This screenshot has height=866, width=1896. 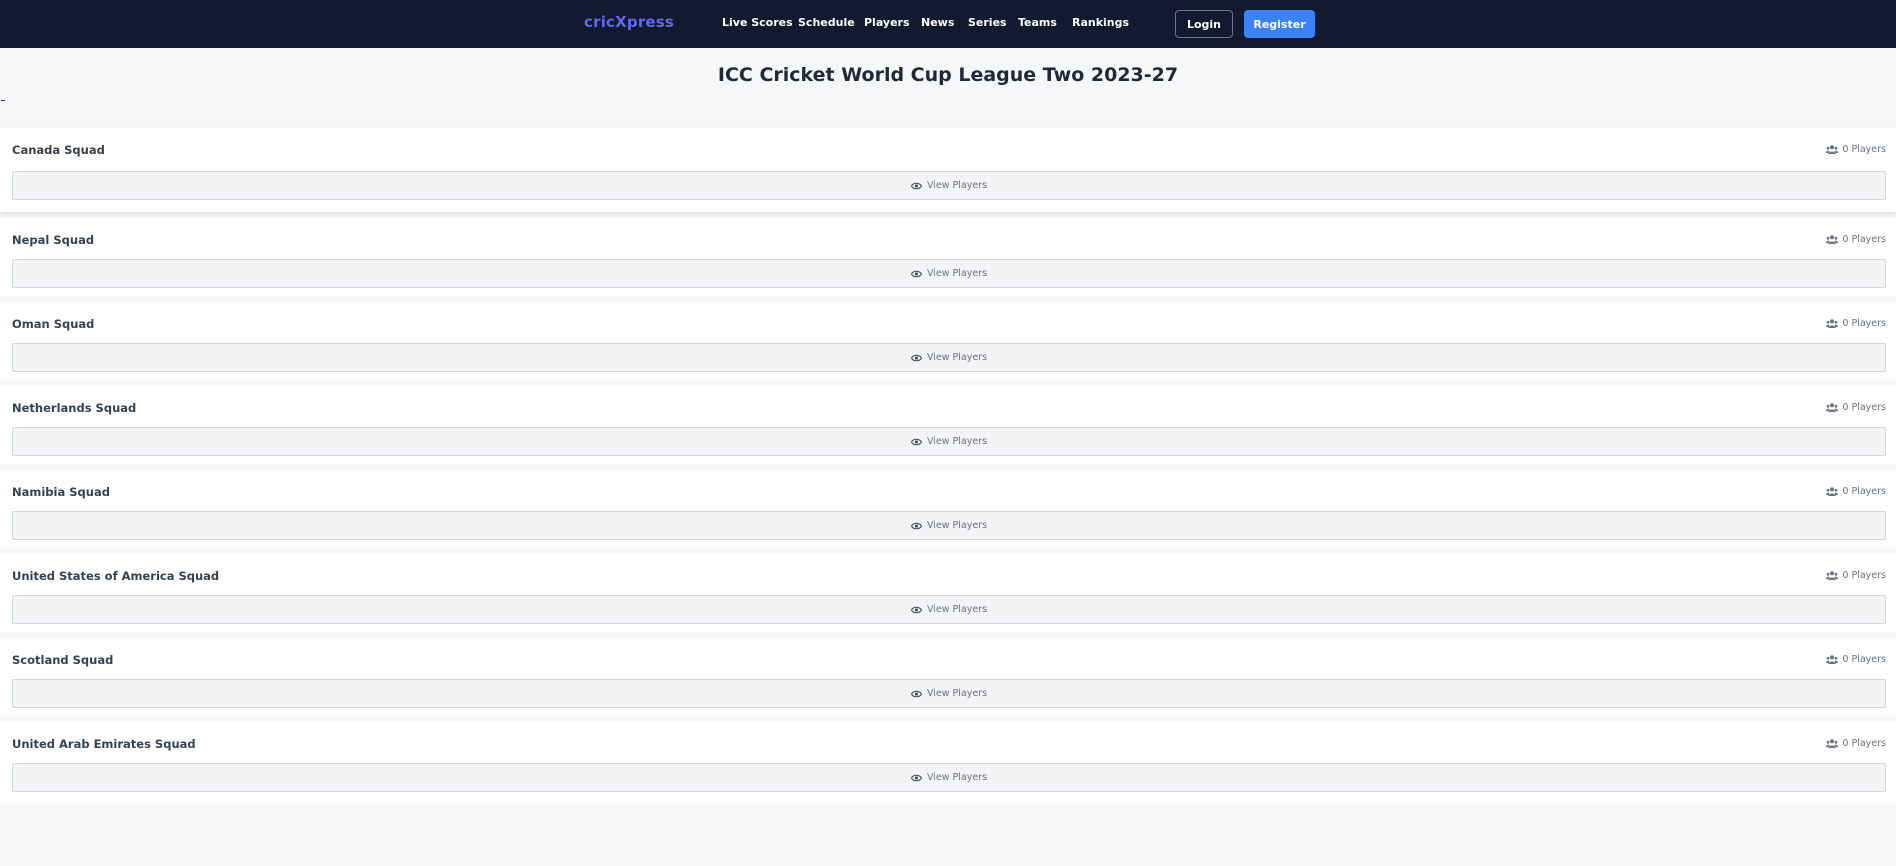 I want to click on nav-link-schedule: Schedule, so click(x=826, y=22).